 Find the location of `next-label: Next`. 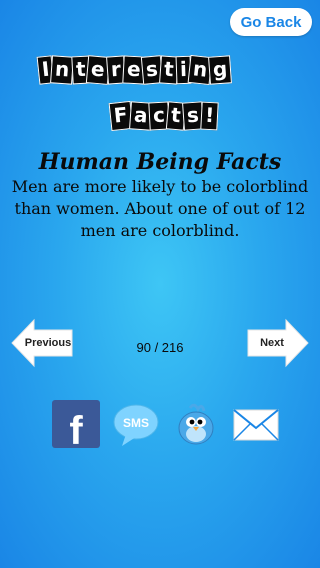

next-label: Next is located at coordinates (272, 343).